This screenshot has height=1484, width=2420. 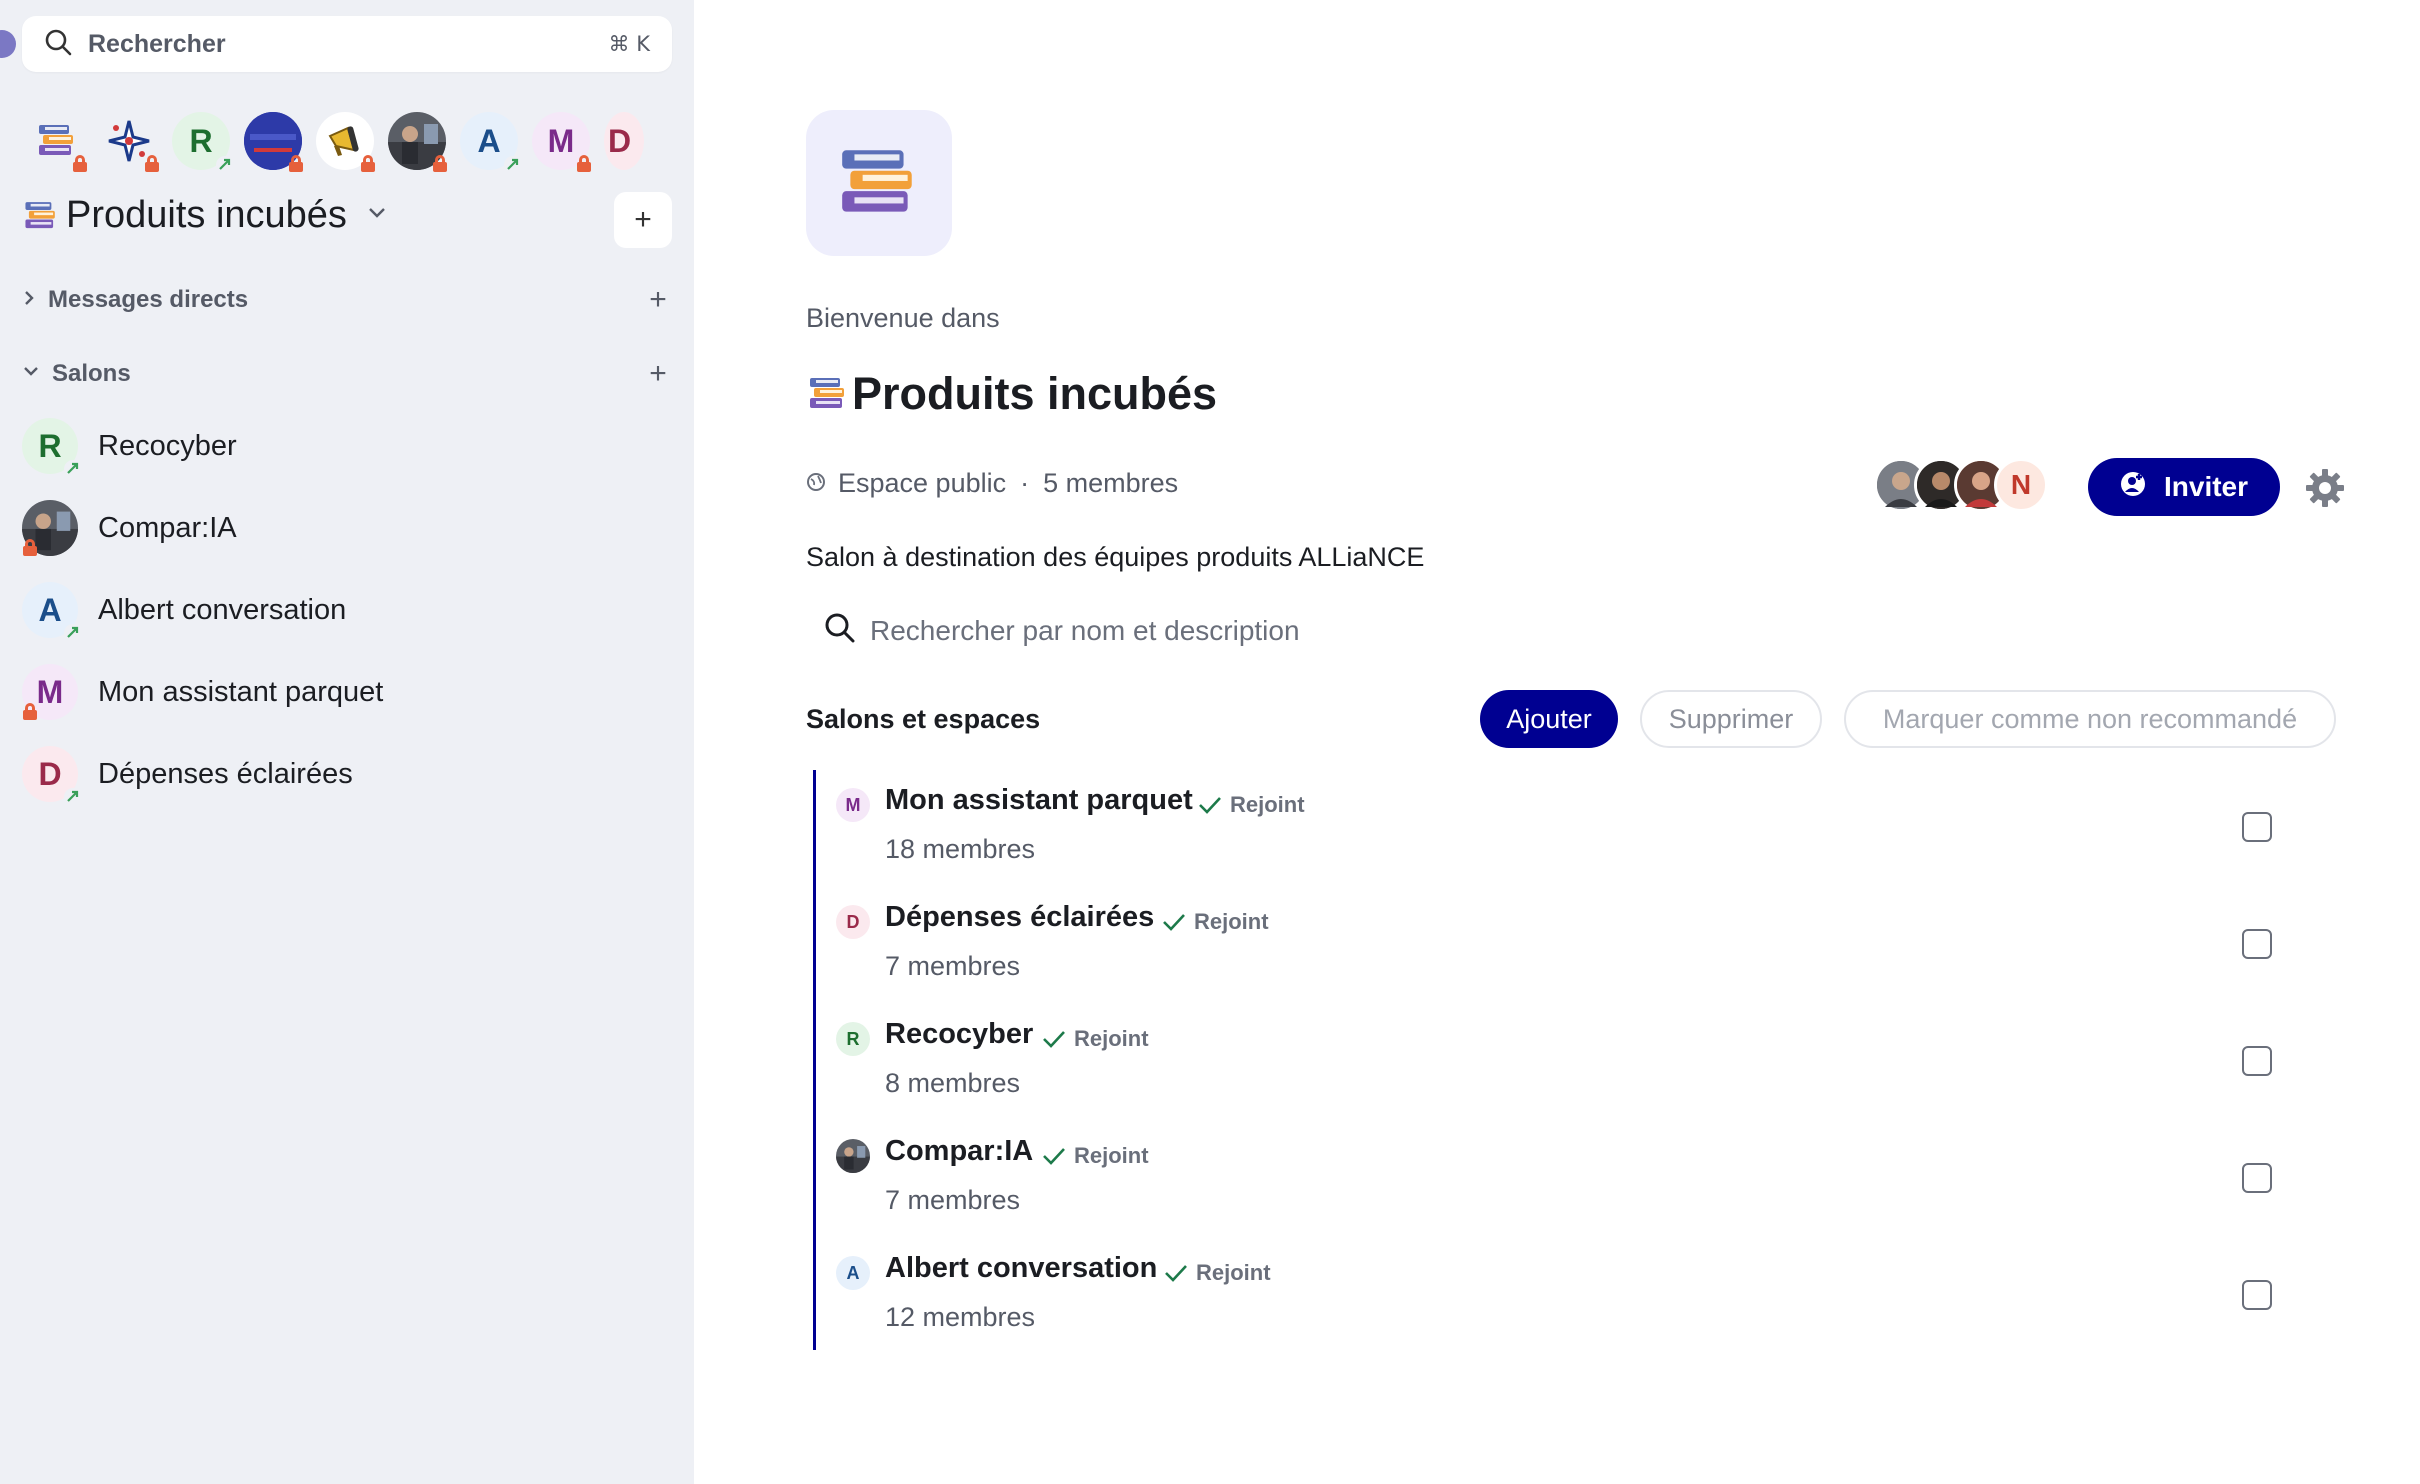 What do you see at coordinates (2133, 487) in the screenshot?
I see `add-user-icon` at bounding box center [2133, 487].